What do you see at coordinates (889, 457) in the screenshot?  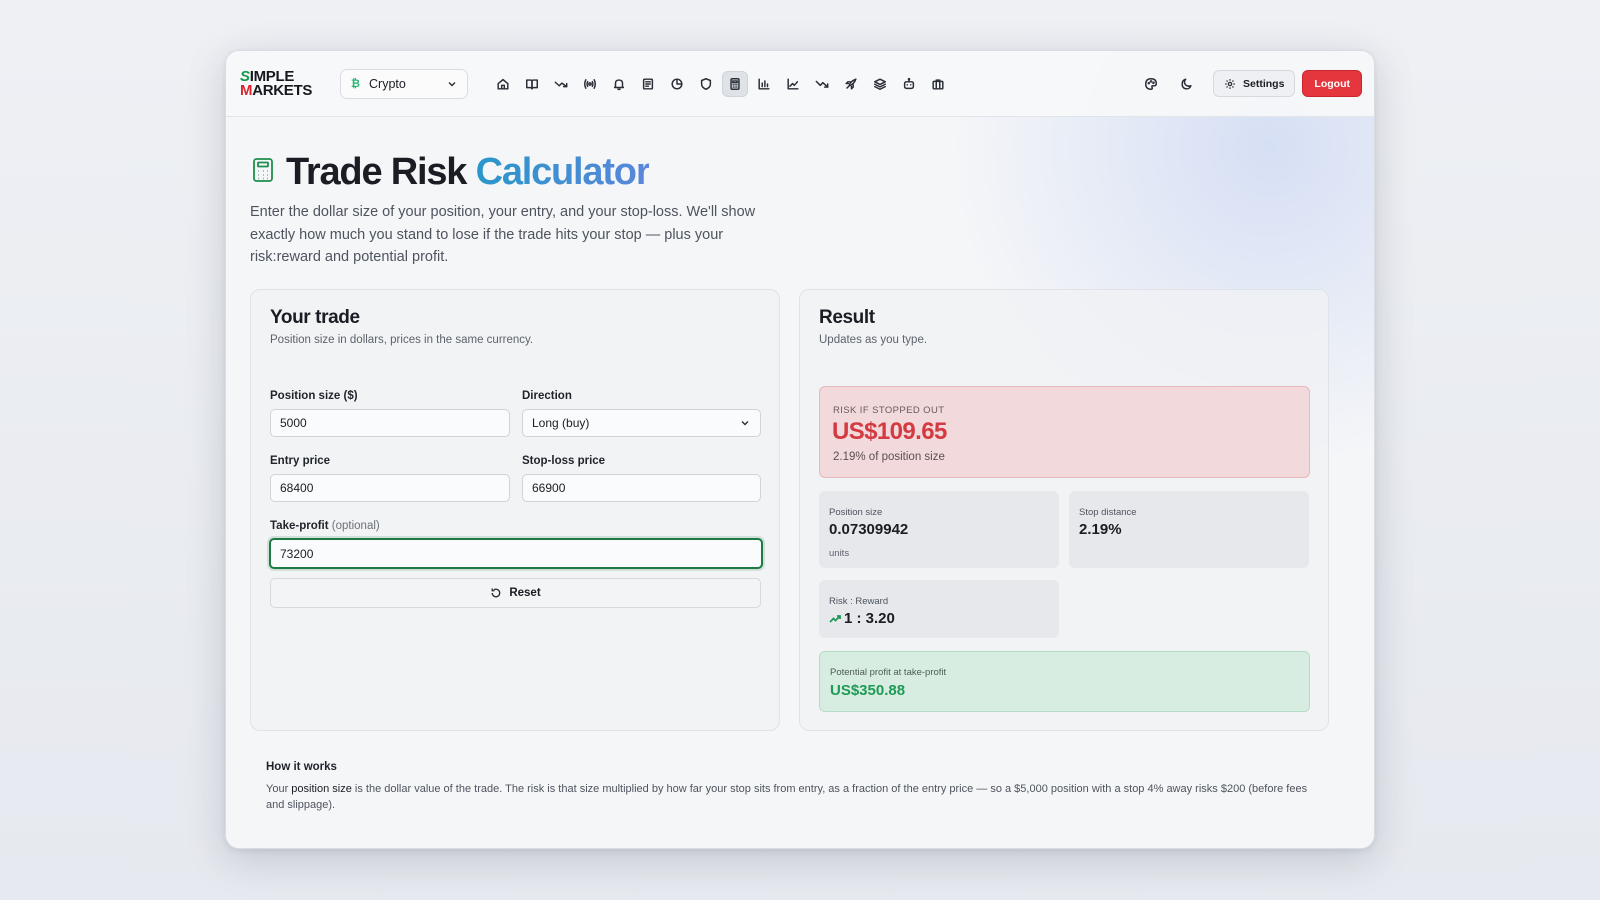 I see `risk-percent: 2.19% of position size` at bounding box center [889, 457].